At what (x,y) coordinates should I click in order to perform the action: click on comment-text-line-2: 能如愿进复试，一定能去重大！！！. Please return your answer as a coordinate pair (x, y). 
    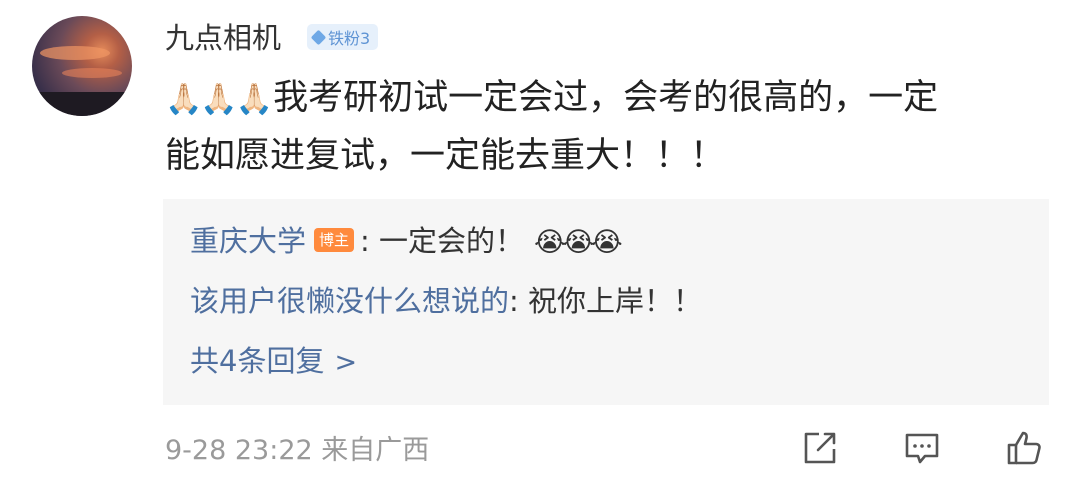
    Looking at the image, I should click on (445, 156).